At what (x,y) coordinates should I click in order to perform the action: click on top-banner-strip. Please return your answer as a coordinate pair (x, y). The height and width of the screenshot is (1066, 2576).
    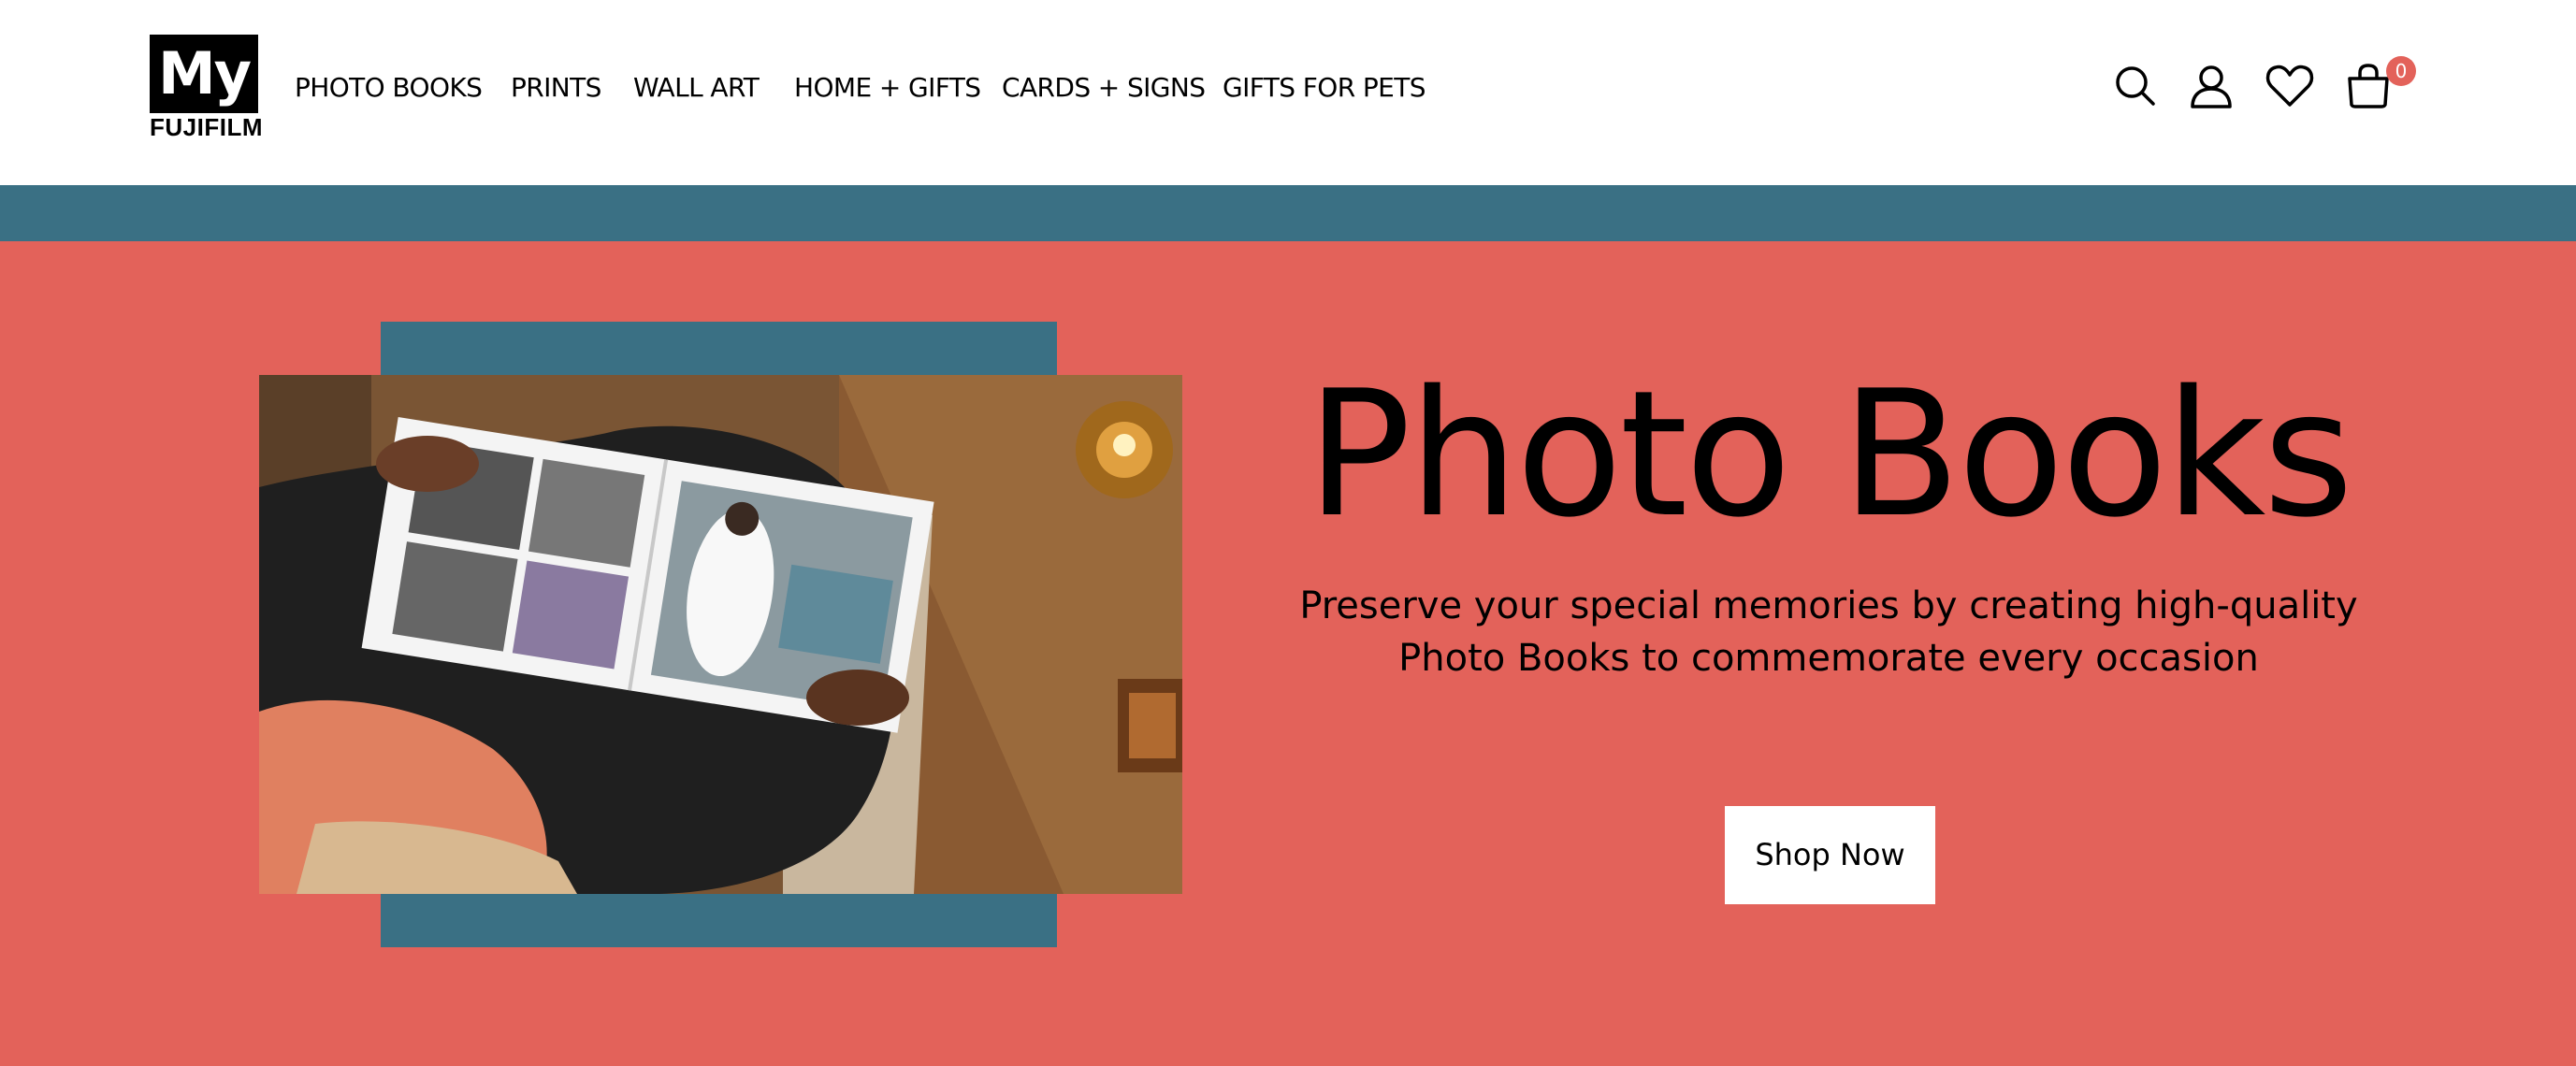
    Looking at the image, I should click on (1288, 213).